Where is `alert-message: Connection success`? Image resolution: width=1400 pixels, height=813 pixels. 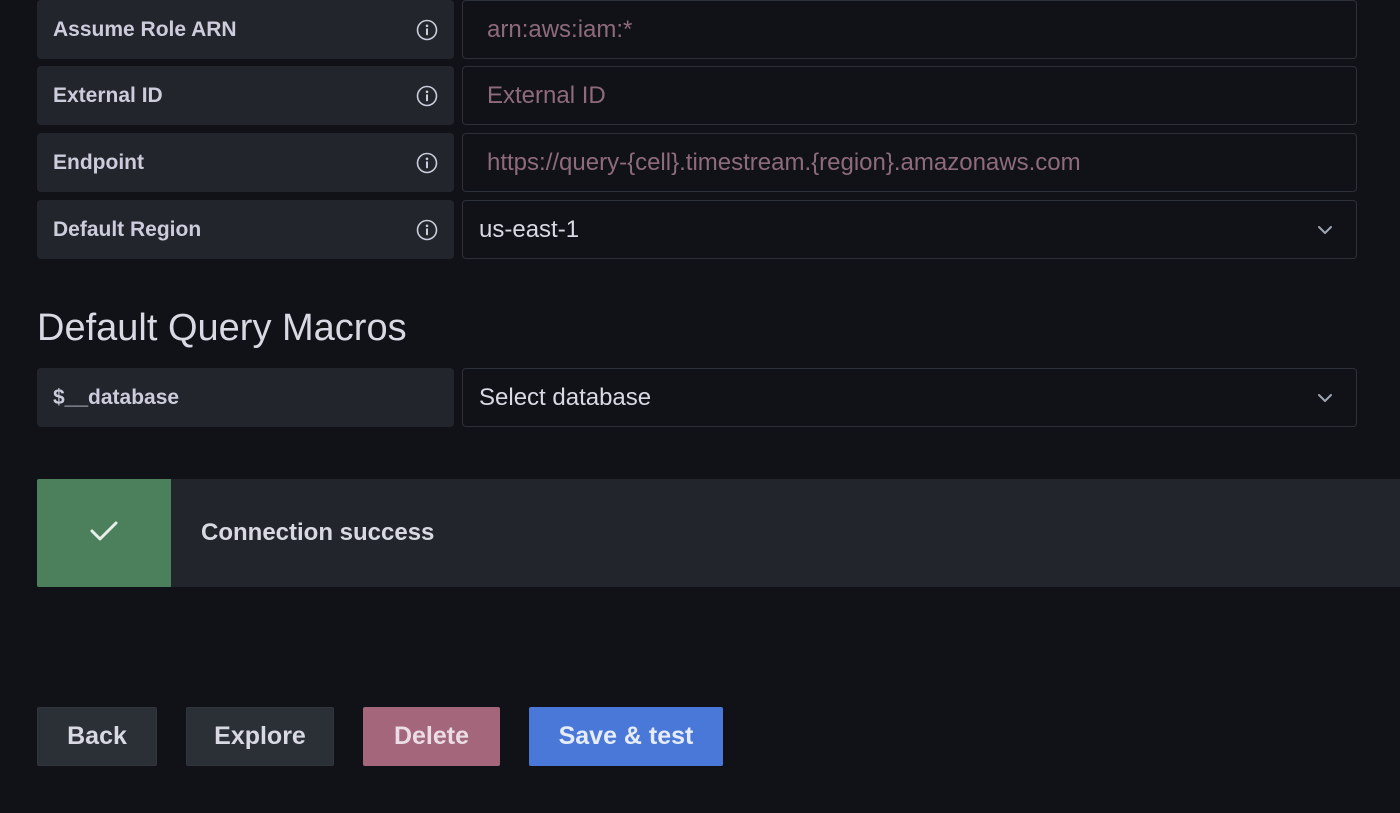 alert-message: Connection success is located at coordinates (318, 532).